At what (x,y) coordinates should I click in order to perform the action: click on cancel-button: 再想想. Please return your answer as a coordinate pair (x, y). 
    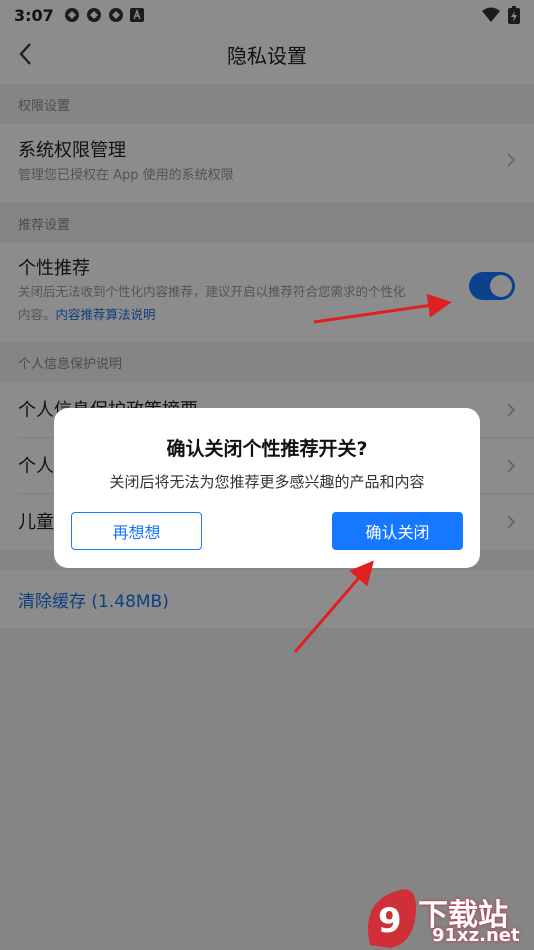
    Looking at the image, I should click on (136, 531).